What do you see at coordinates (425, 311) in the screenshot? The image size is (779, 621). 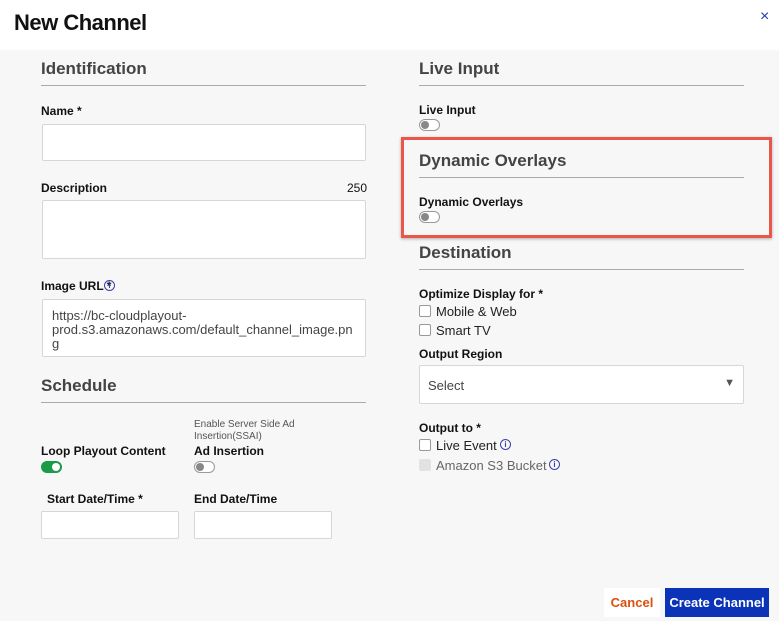 I see `mobile-web-checkbox` at bounding box center [425, 311].